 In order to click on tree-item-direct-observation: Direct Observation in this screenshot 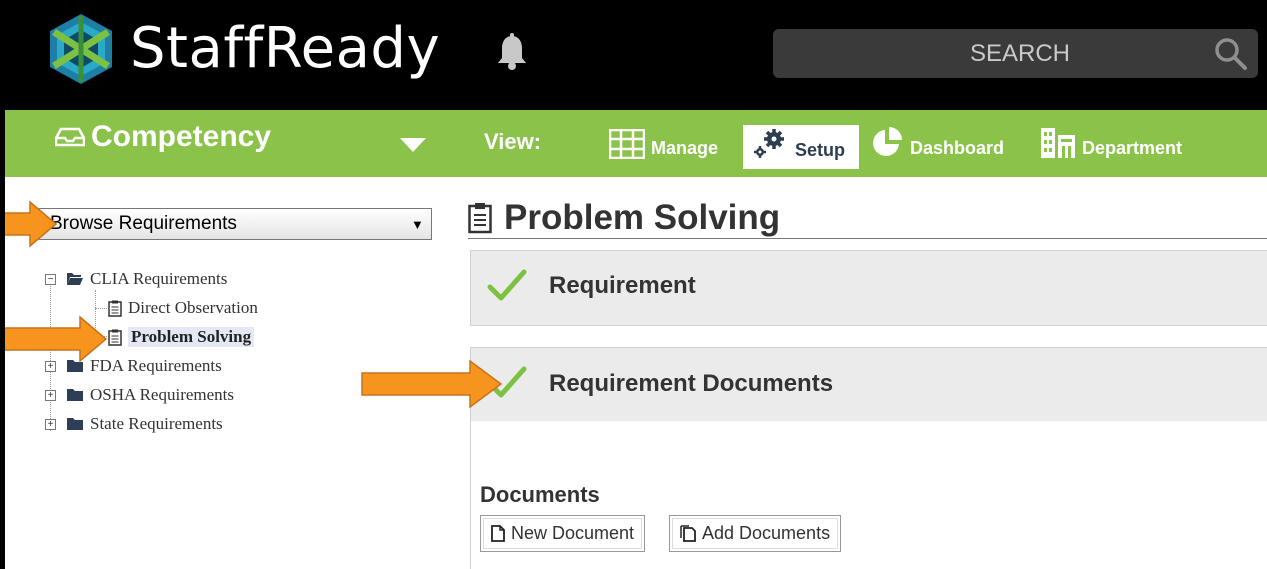, I will do `click(183, 308)`.